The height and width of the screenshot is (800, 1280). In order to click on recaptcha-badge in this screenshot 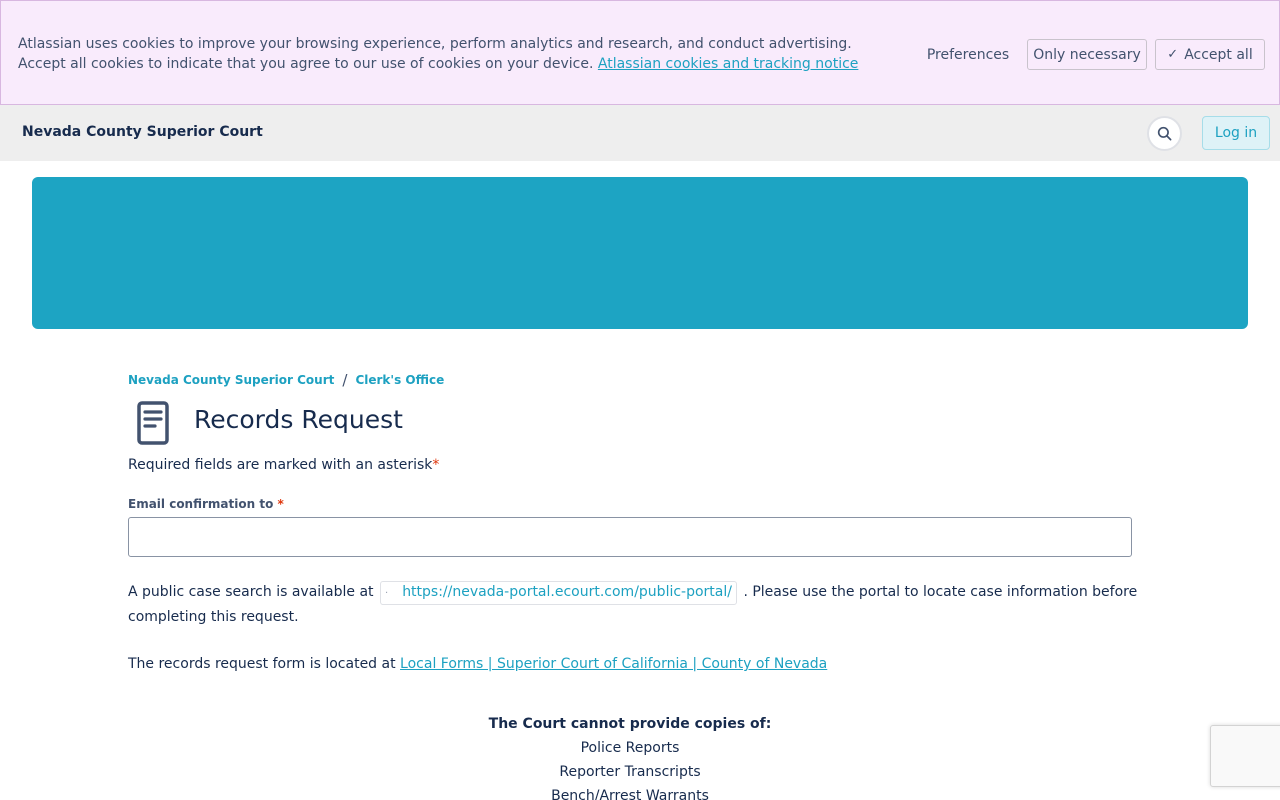, I will do `click(1245, 756)`.